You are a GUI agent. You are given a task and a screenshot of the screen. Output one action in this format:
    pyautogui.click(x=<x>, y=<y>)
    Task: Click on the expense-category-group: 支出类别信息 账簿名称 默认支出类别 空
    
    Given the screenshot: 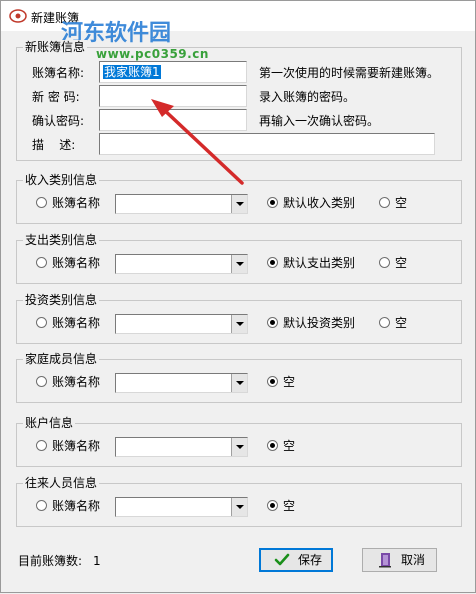 What is the action you would take?
    pyautogui.click(x=239, y=258)
    